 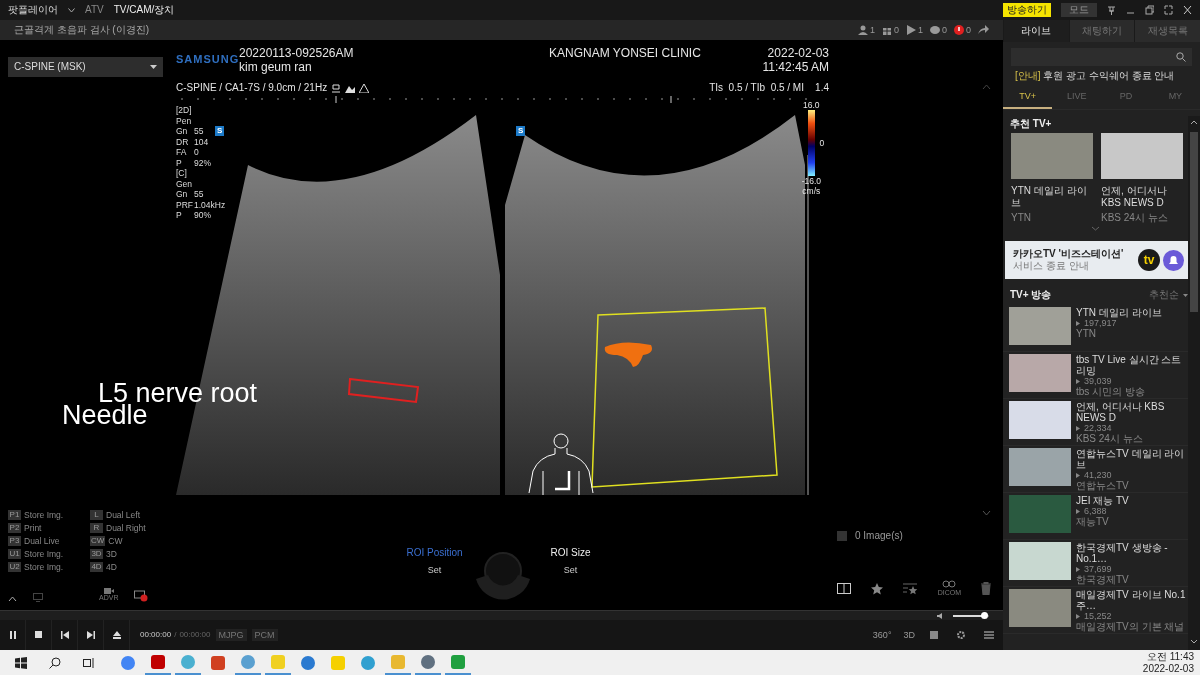 I want to click on view-count: 41,230, so click(x=1098, y=475).